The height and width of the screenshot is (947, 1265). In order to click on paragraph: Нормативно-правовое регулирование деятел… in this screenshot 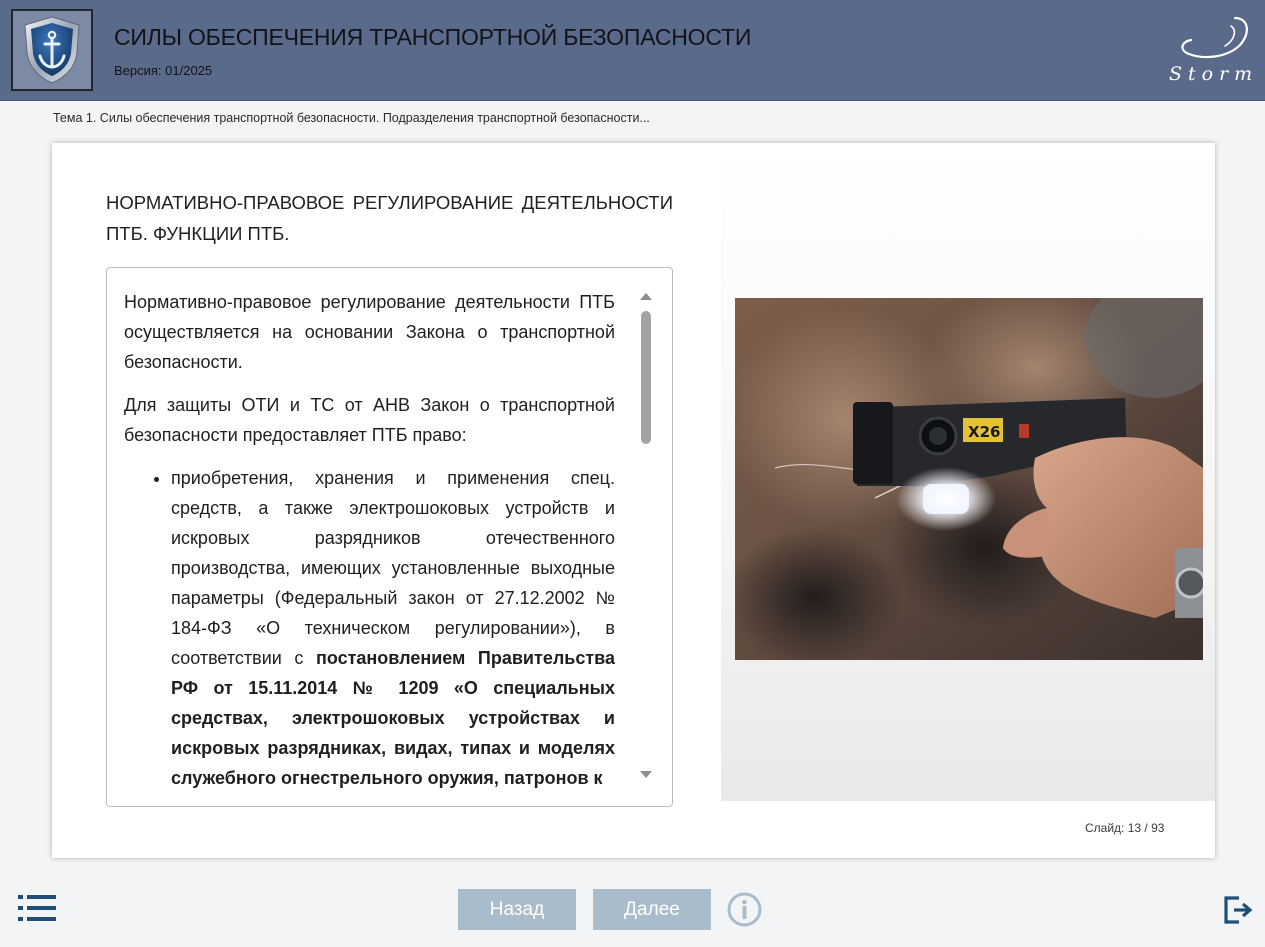, I will do `click(369, 332)`.